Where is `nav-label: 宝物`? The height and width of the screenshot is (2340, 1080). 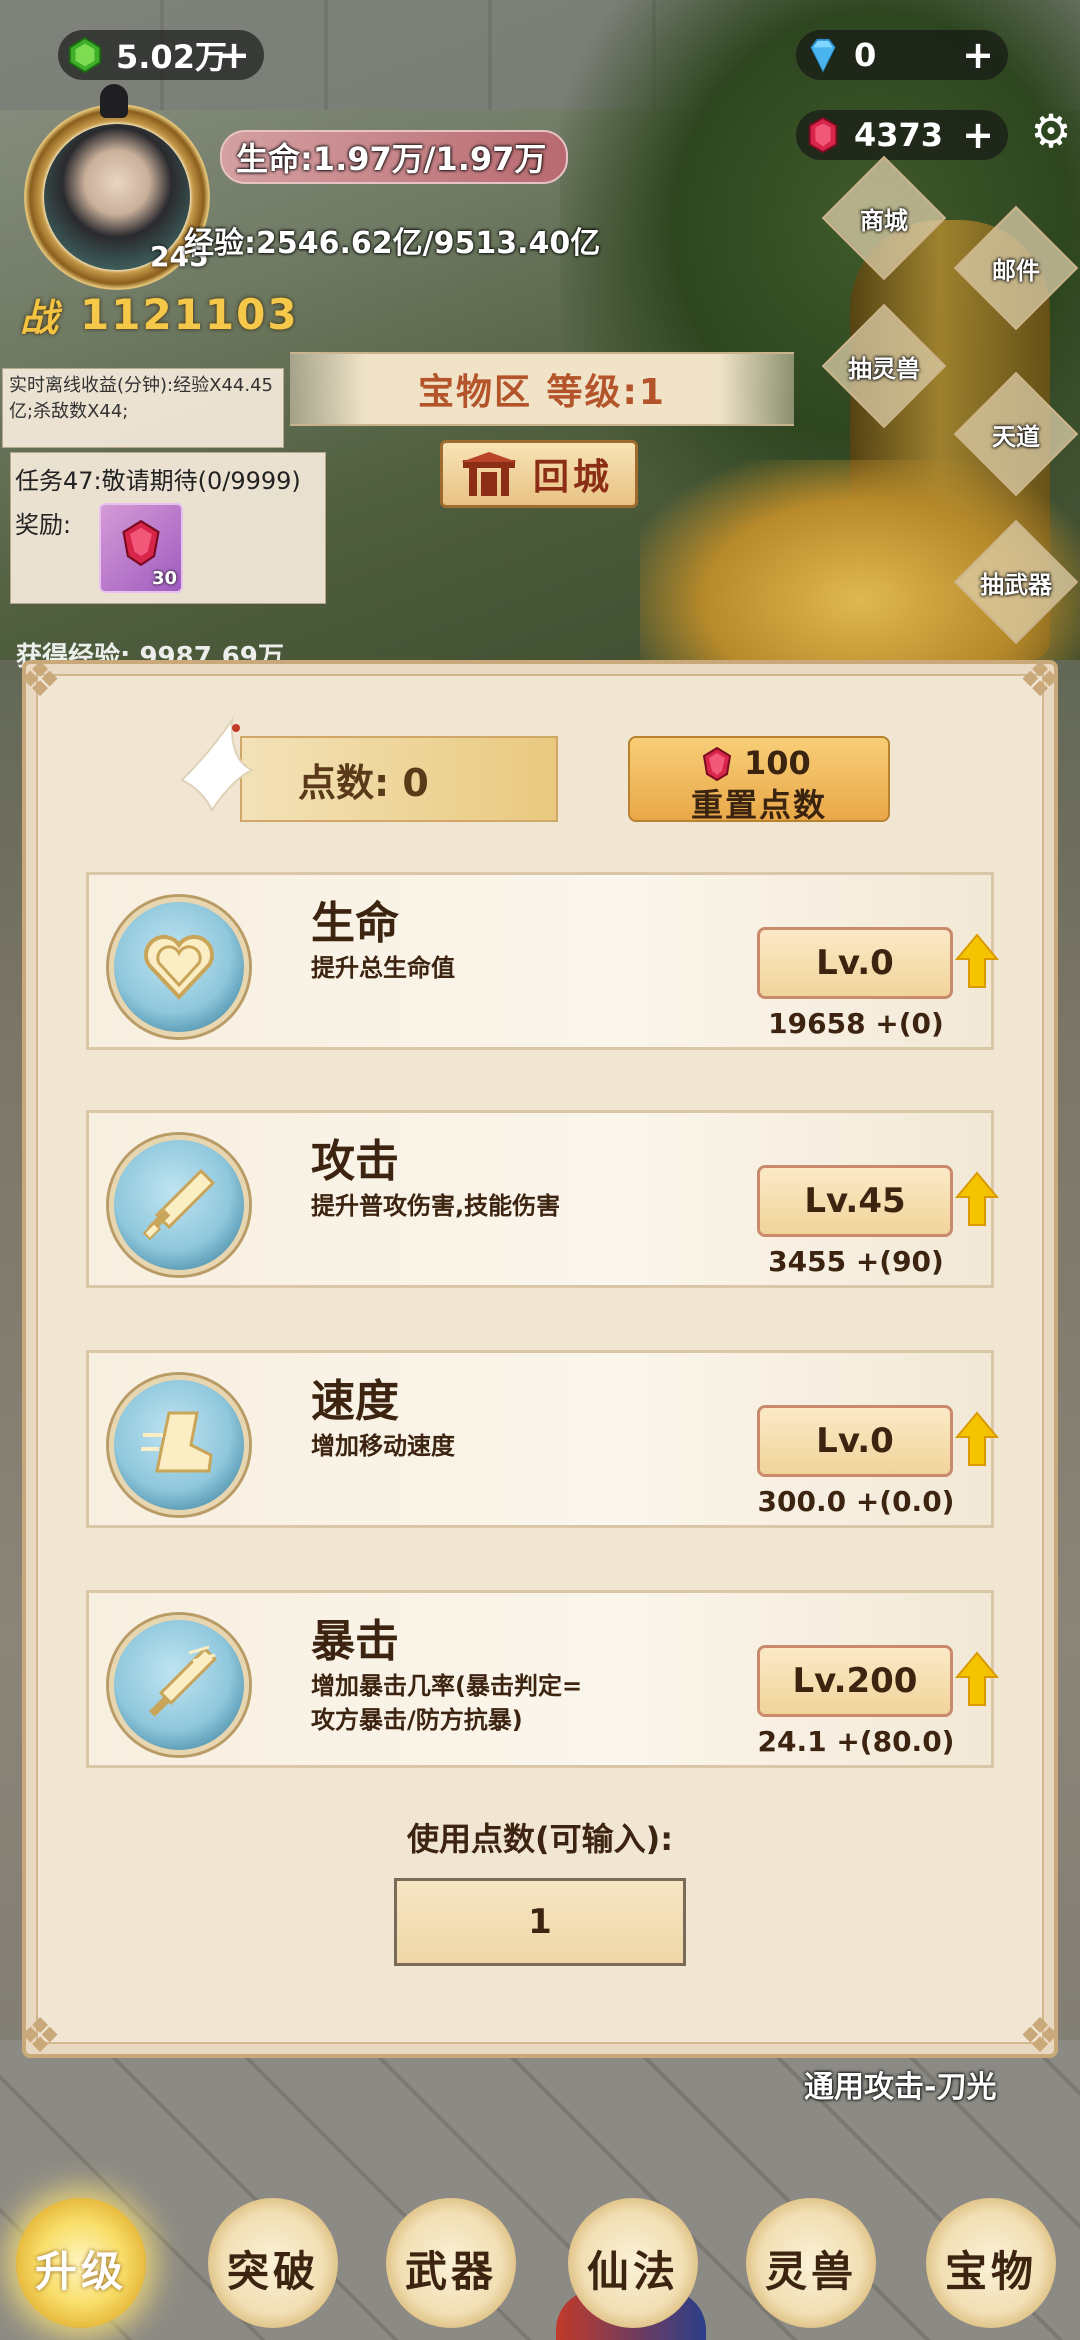
nav-label: 宝物 is located at coordinates (990, 2271).